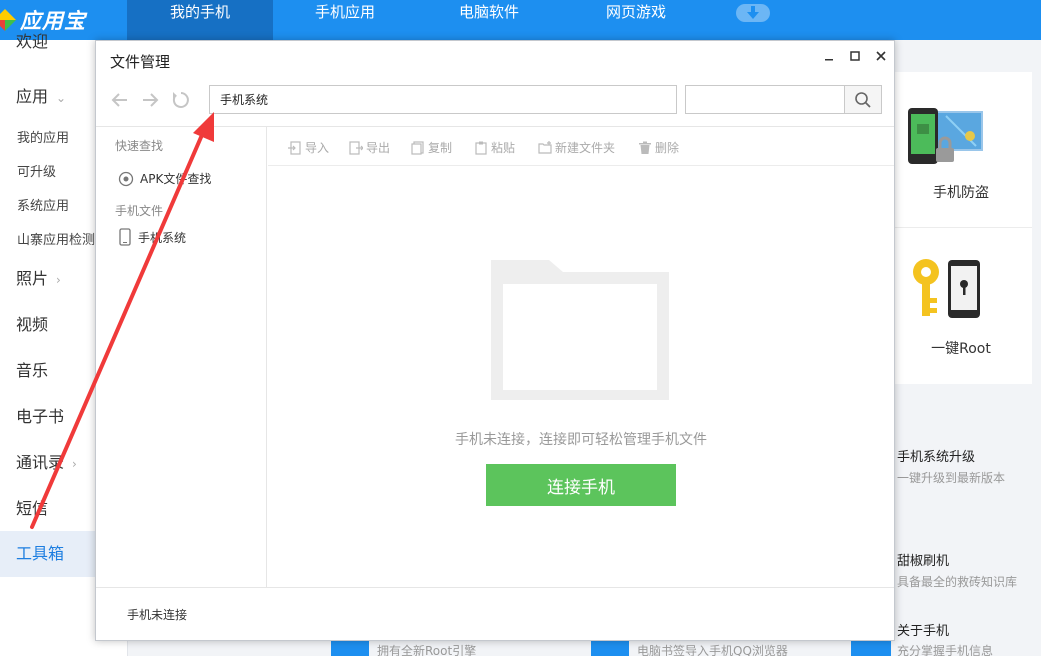  What do you see at coordinates (580, 330) in the screenshot?
I see `empty-folder-icon` at bounding box center [580, 330].